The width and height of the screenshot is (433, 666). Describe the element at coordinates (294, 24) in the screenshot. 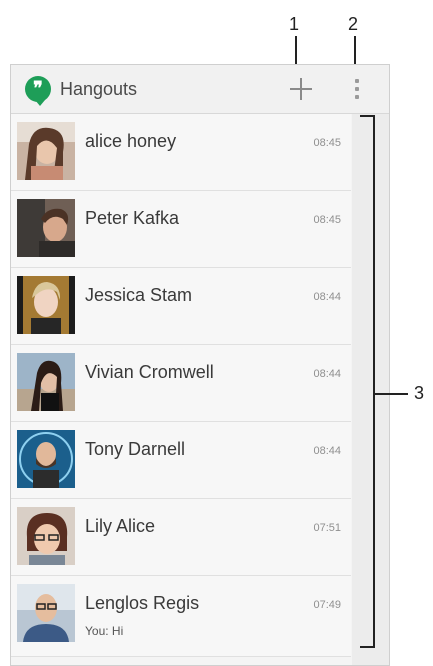

I see `callout-number-1: 1` at that location.